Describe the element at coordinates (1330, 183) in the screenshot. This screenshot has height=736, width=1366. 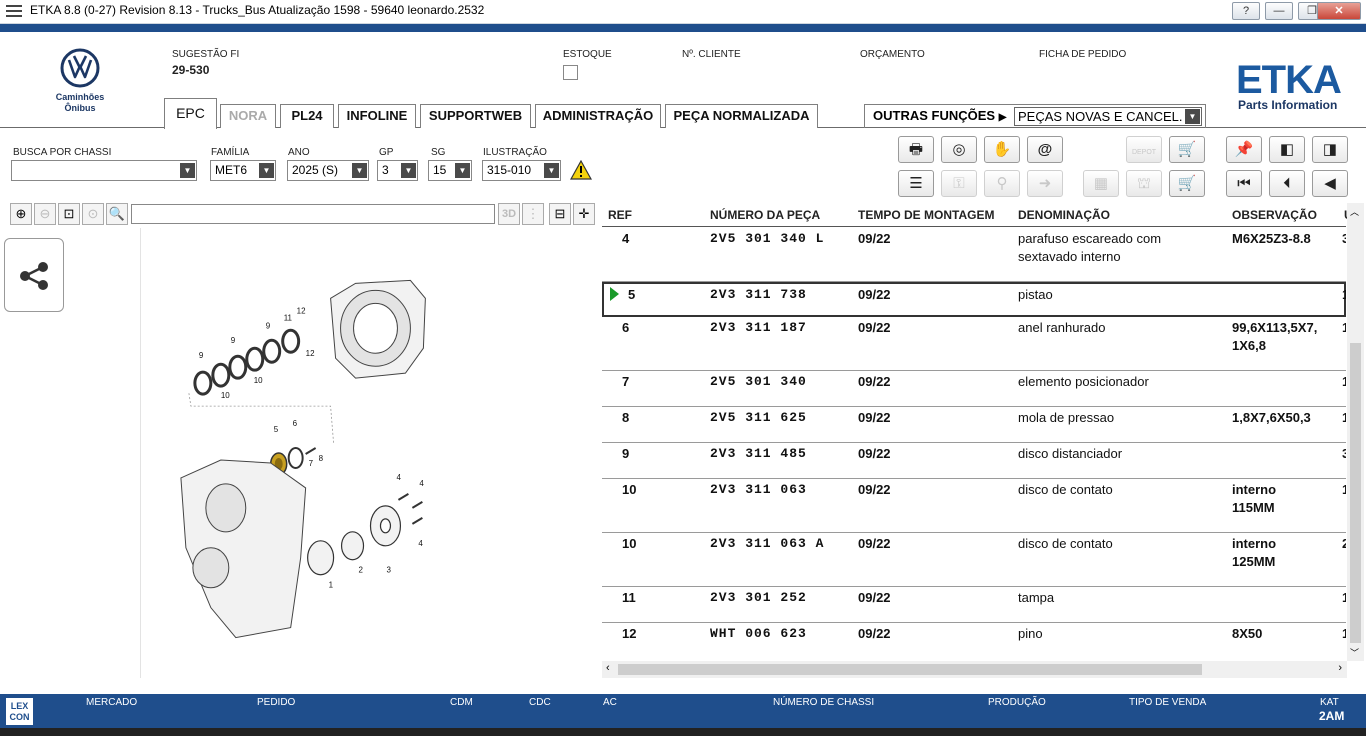
I see `back-icon: ◀` at that location.